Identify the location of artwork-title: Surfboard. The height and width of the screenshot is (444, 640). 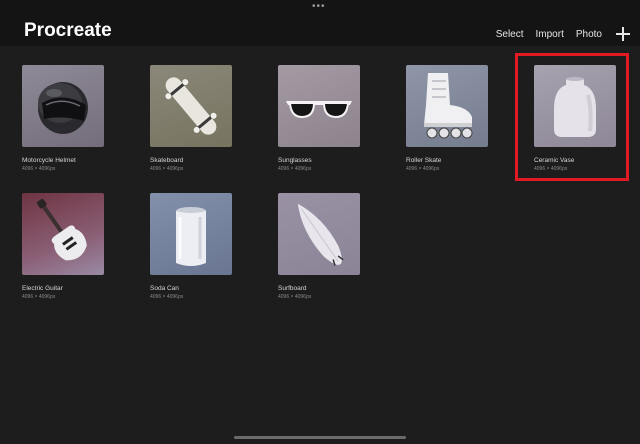
(292, 288).